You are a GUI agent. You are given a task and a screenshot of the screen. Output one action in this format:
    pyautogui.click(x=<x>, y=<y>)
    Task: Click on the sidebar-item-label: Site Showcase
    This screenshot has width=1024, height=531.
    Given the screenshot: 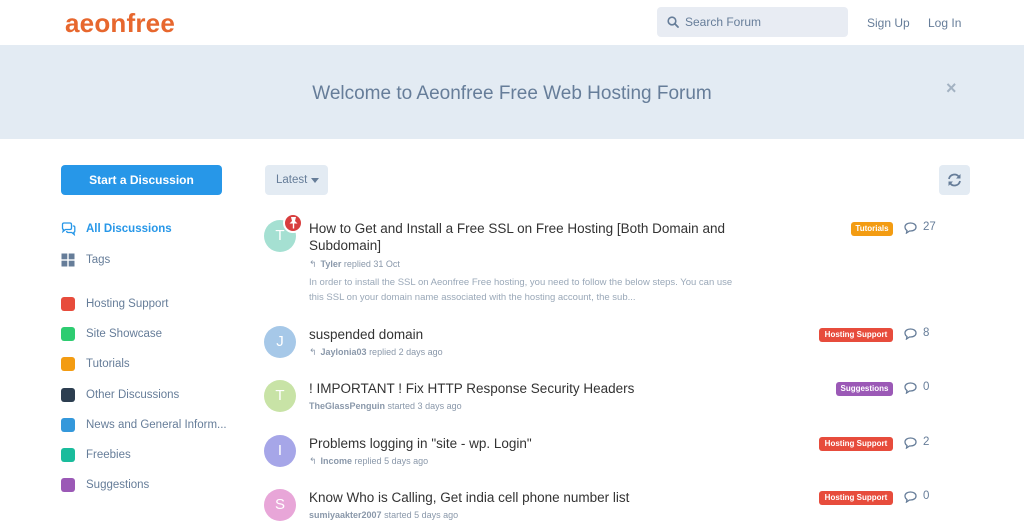 What is the action you would take?
    pyautogui.click(x=124, y=334)
    